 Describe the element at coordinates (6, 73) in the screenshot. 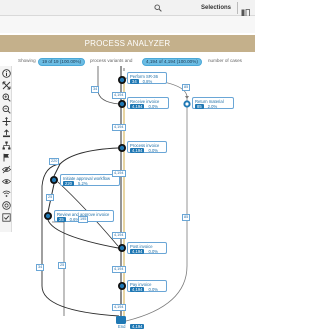

I see `info-icon` at that location.